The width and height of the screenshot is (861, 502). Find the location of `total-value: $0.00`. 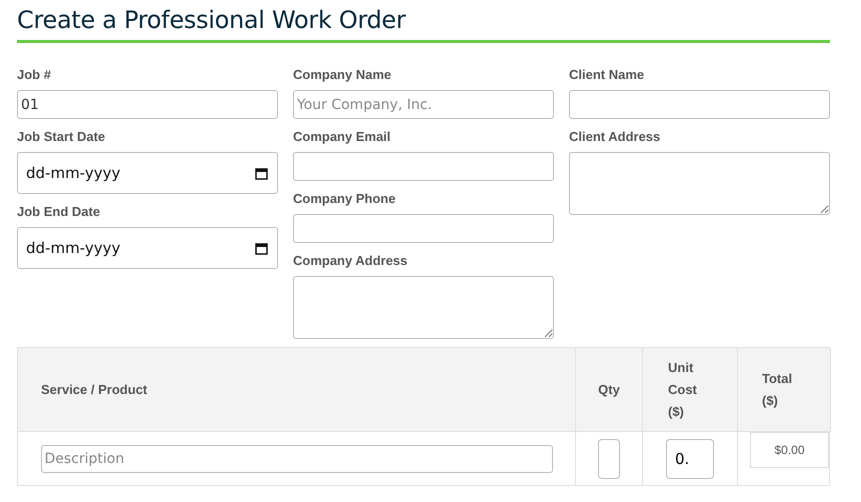

total-value: $0.00 is located at coordinates (789, 450).